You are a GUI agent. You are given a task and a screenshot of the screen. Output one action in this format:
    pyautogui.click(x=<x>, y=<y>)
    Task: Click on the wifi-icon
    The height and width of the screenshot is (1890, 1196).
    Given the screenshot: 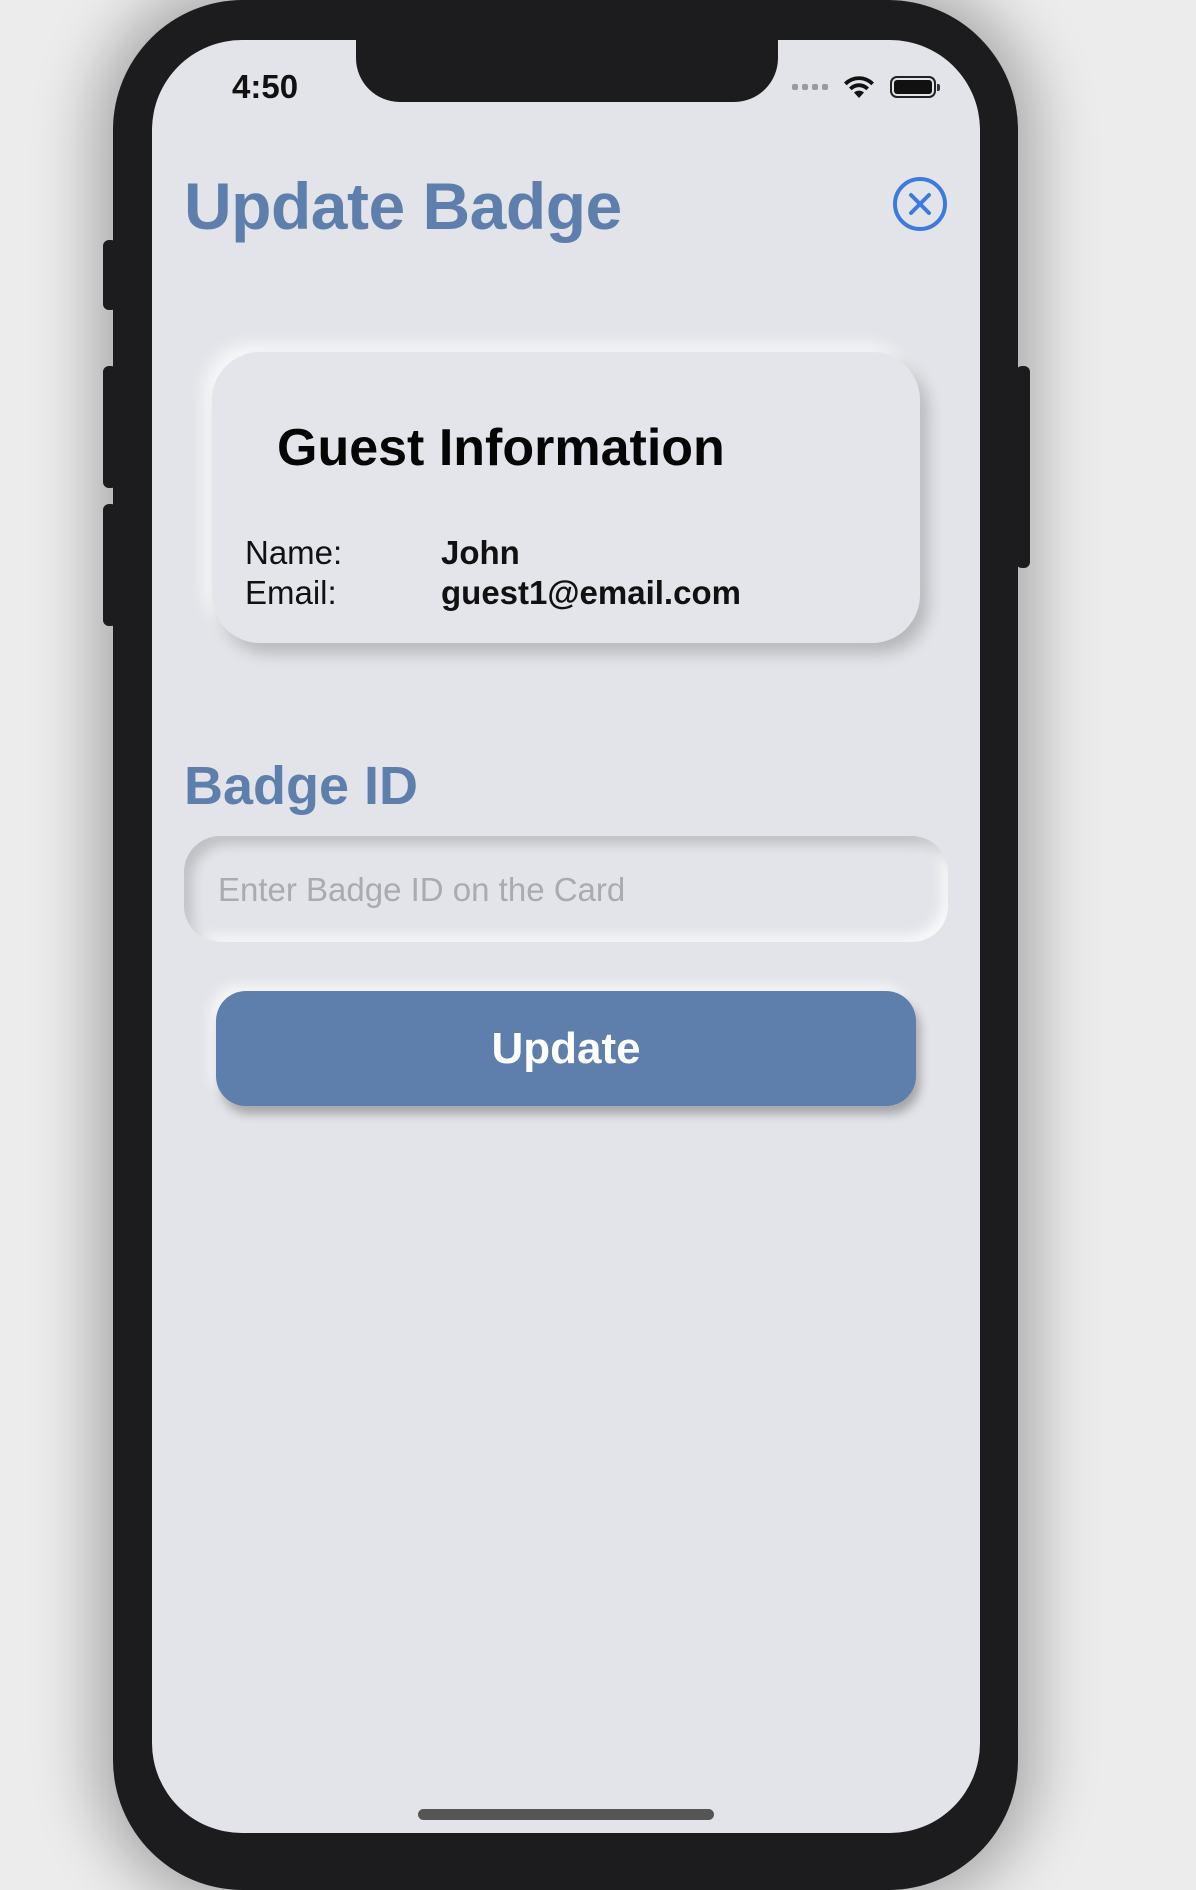 What is the action you would take?
    pyautogui.click(x=859, y=87)
    